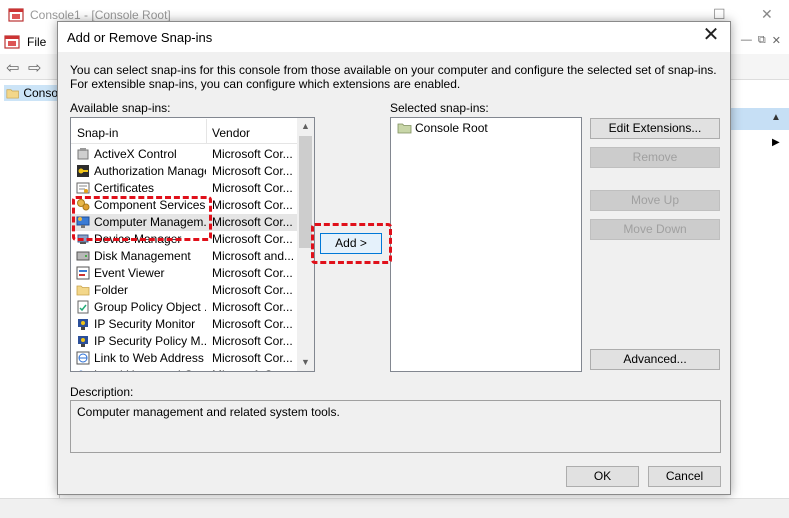  What do you see at coordinates (746, 40) in the screenshot?
I see `mdi-minimize-icon: —` at bounding box center [746, 40].